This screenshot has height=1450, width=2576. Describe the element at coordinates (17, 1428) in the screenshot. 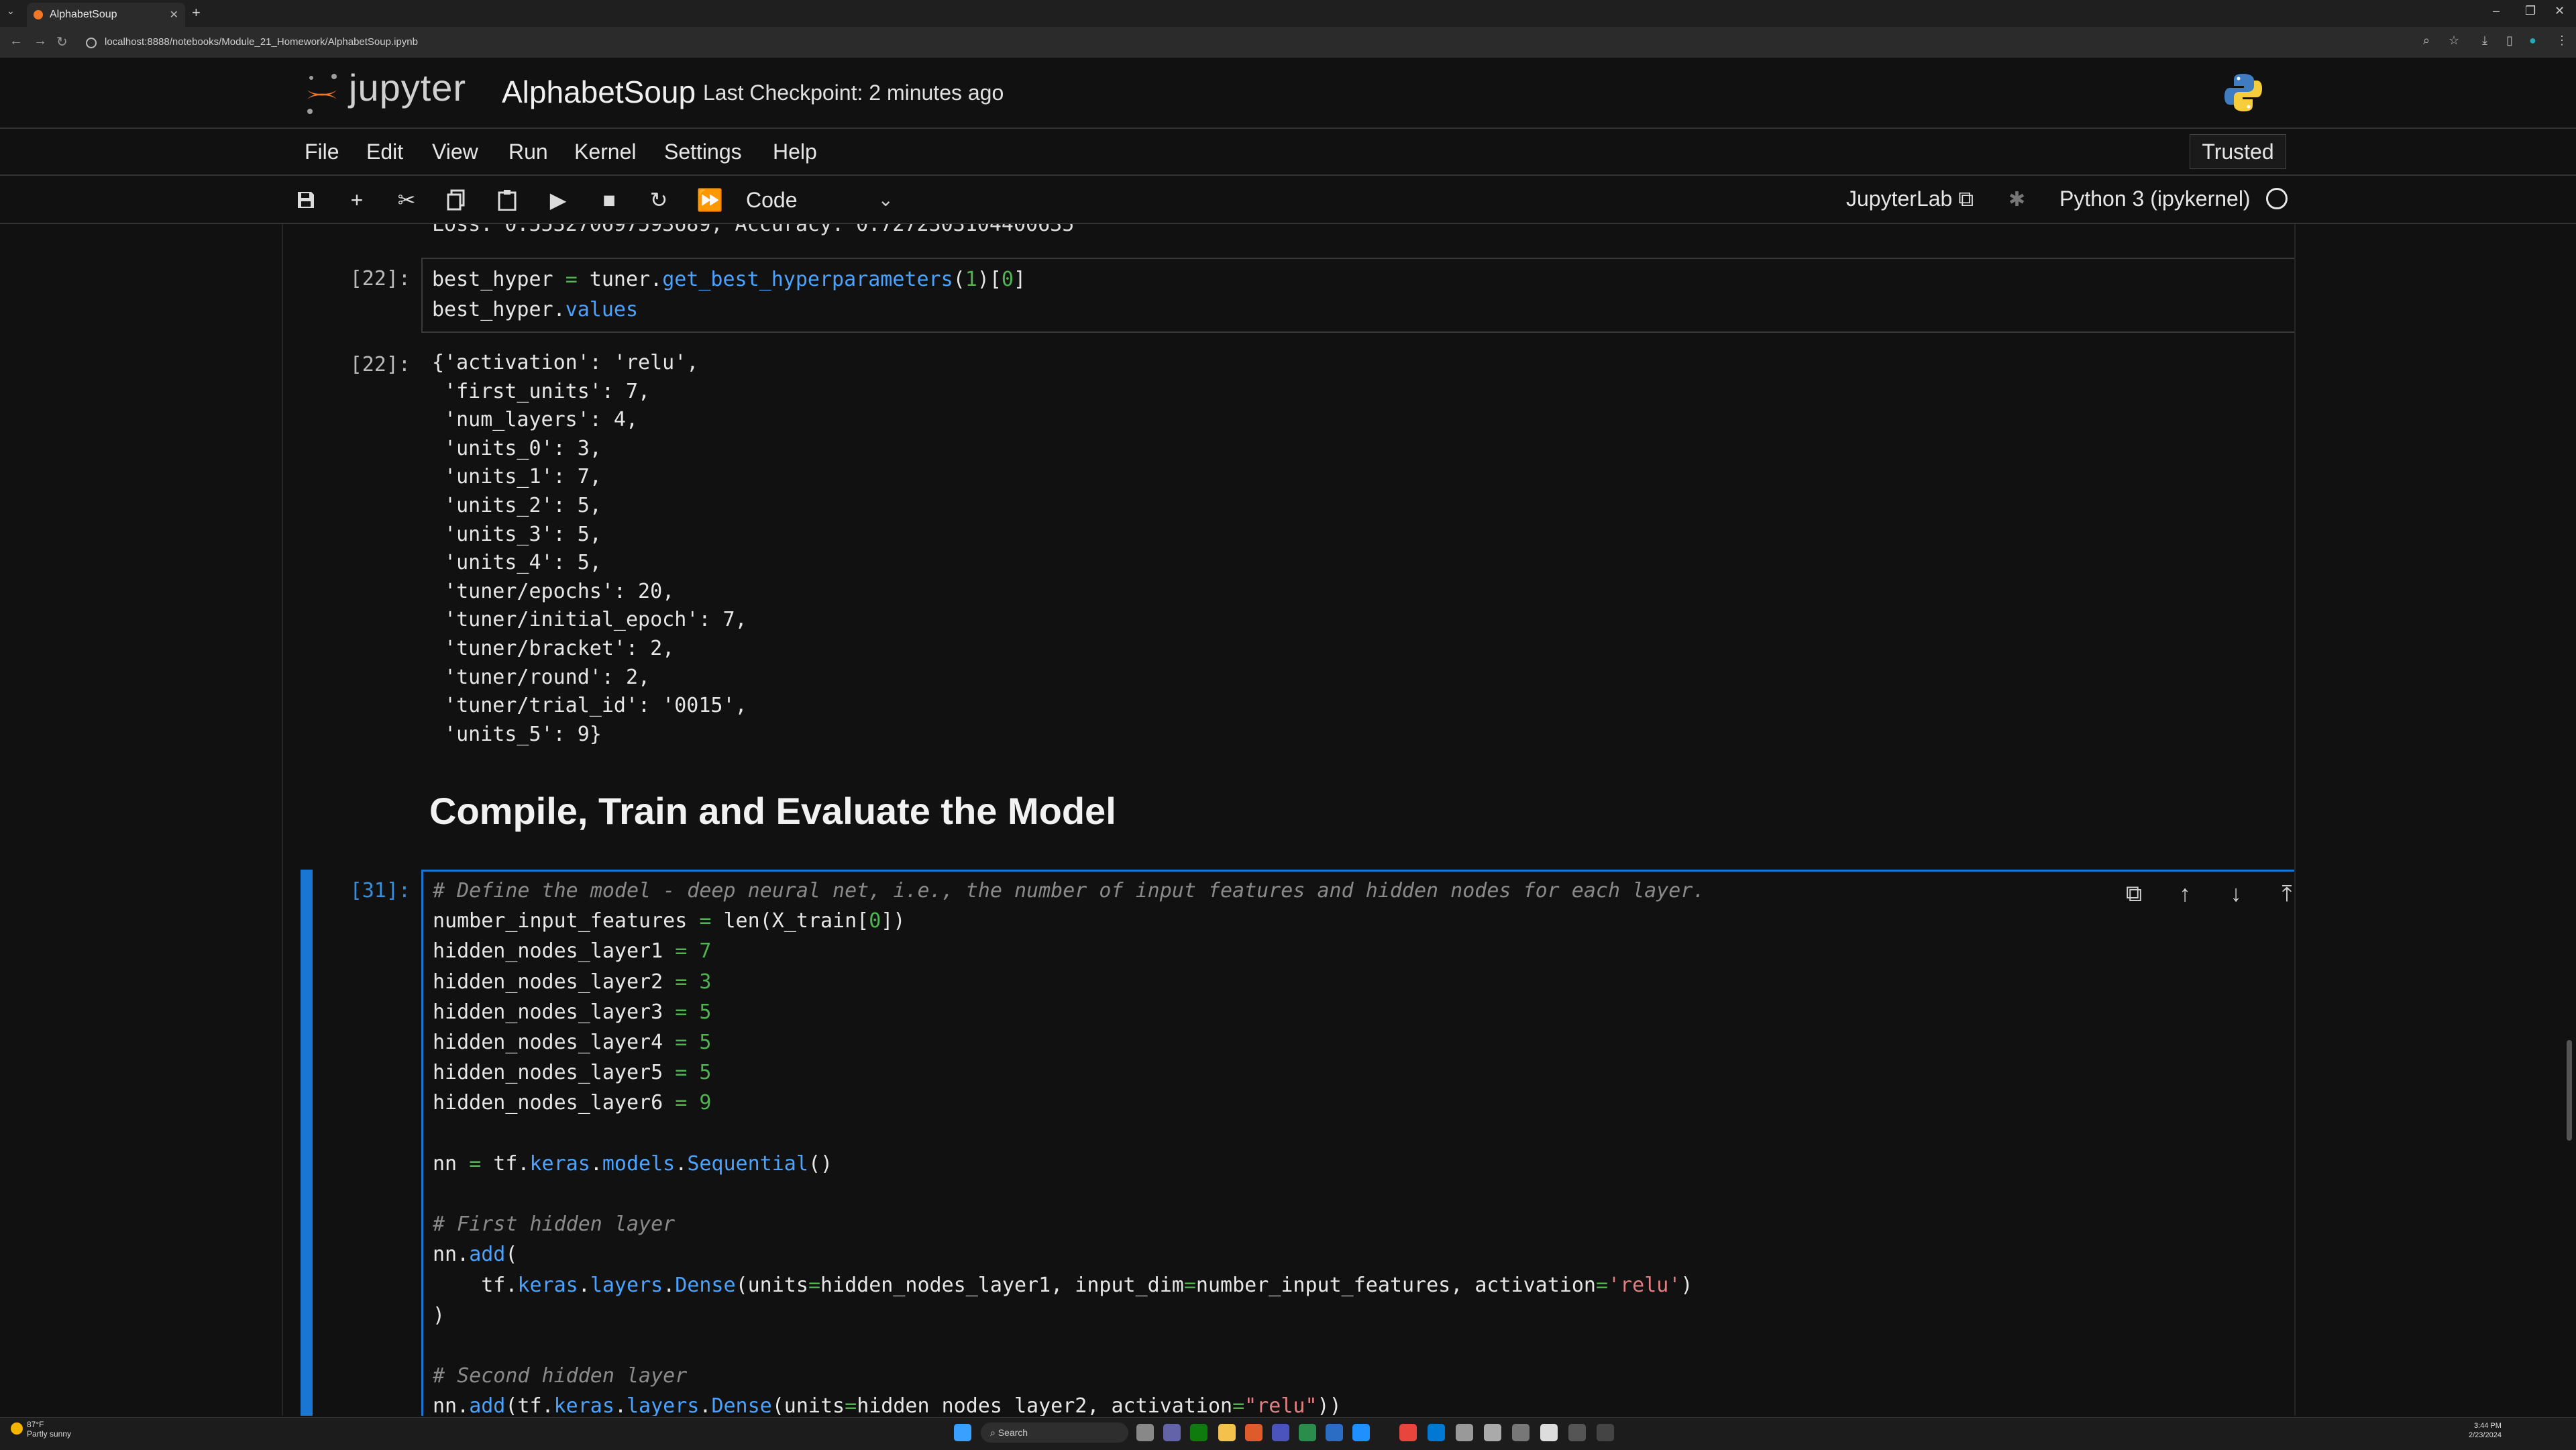

I see `weather-sun-icon` at that location.